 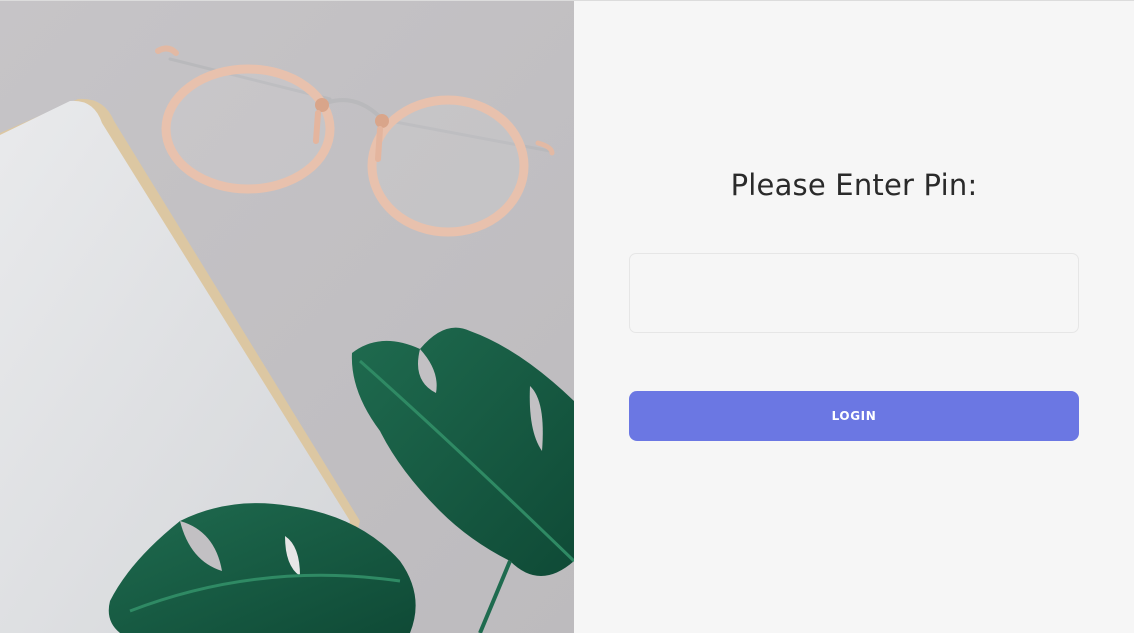 What do you see at coordinates (854, 293) in the screenshot?
I see `pin-input` at bounding box center [854, 293].